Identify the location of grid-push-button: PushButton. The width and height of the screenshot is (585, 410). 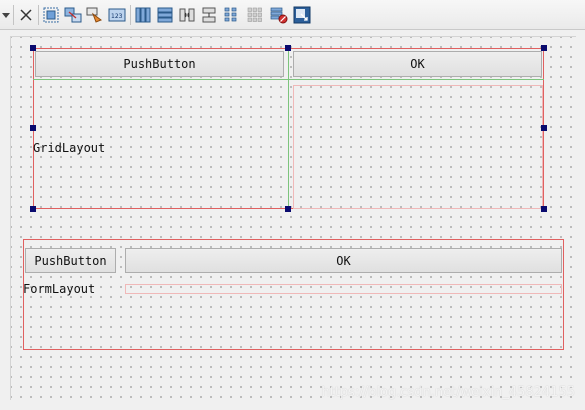
(159, 64).